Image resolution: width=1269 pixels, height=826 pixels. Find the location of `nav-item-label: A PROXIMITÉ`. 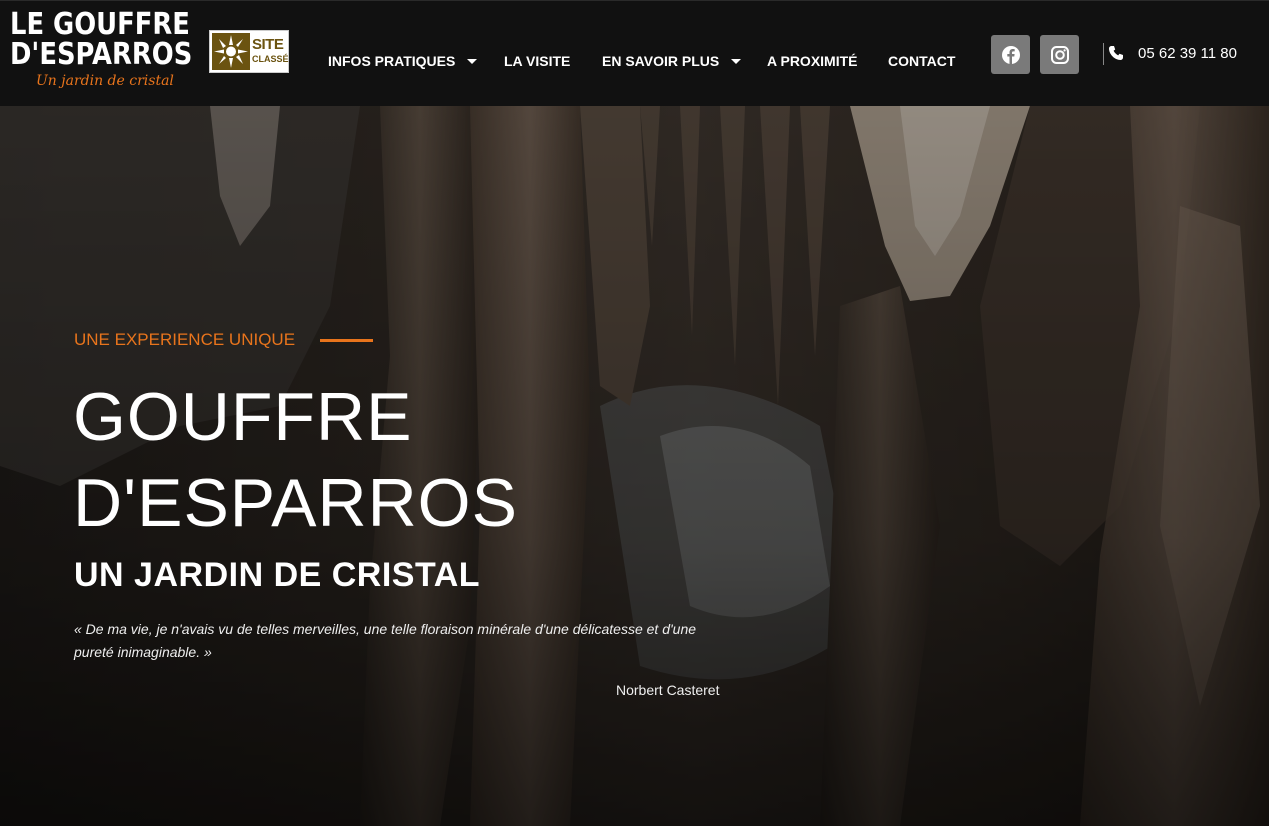

nav-item-label: A PROXIMITÉ is located at coordinates (812, 61).